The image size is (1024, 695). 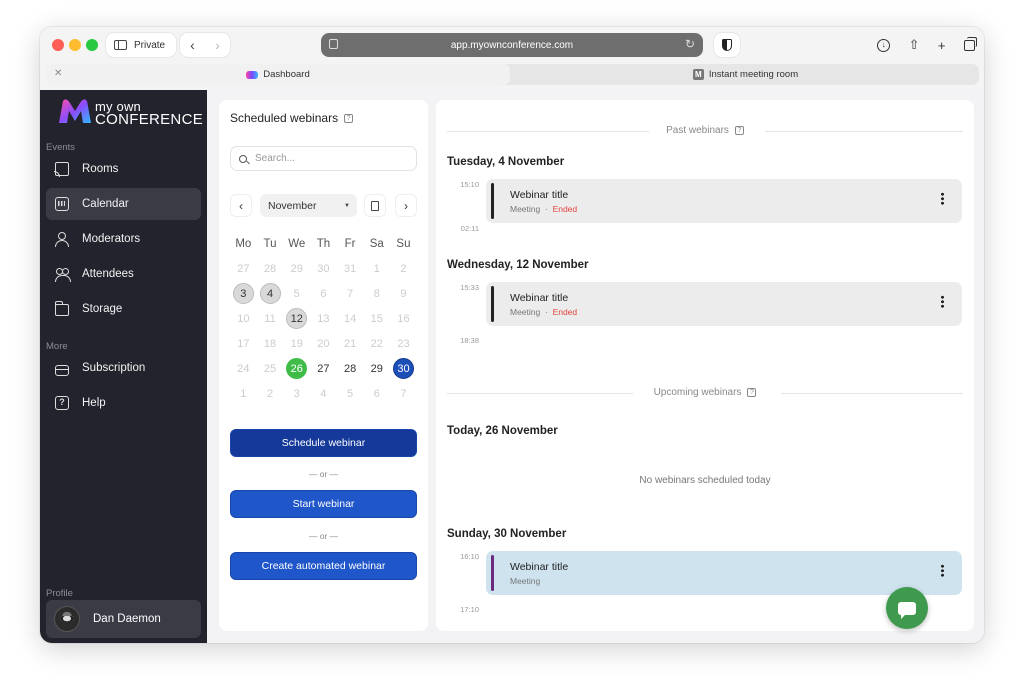 What do you see at coordinates (406, 205) in the screenshot?
I see `next-month-button: ›` at bounding box center [406, 205].